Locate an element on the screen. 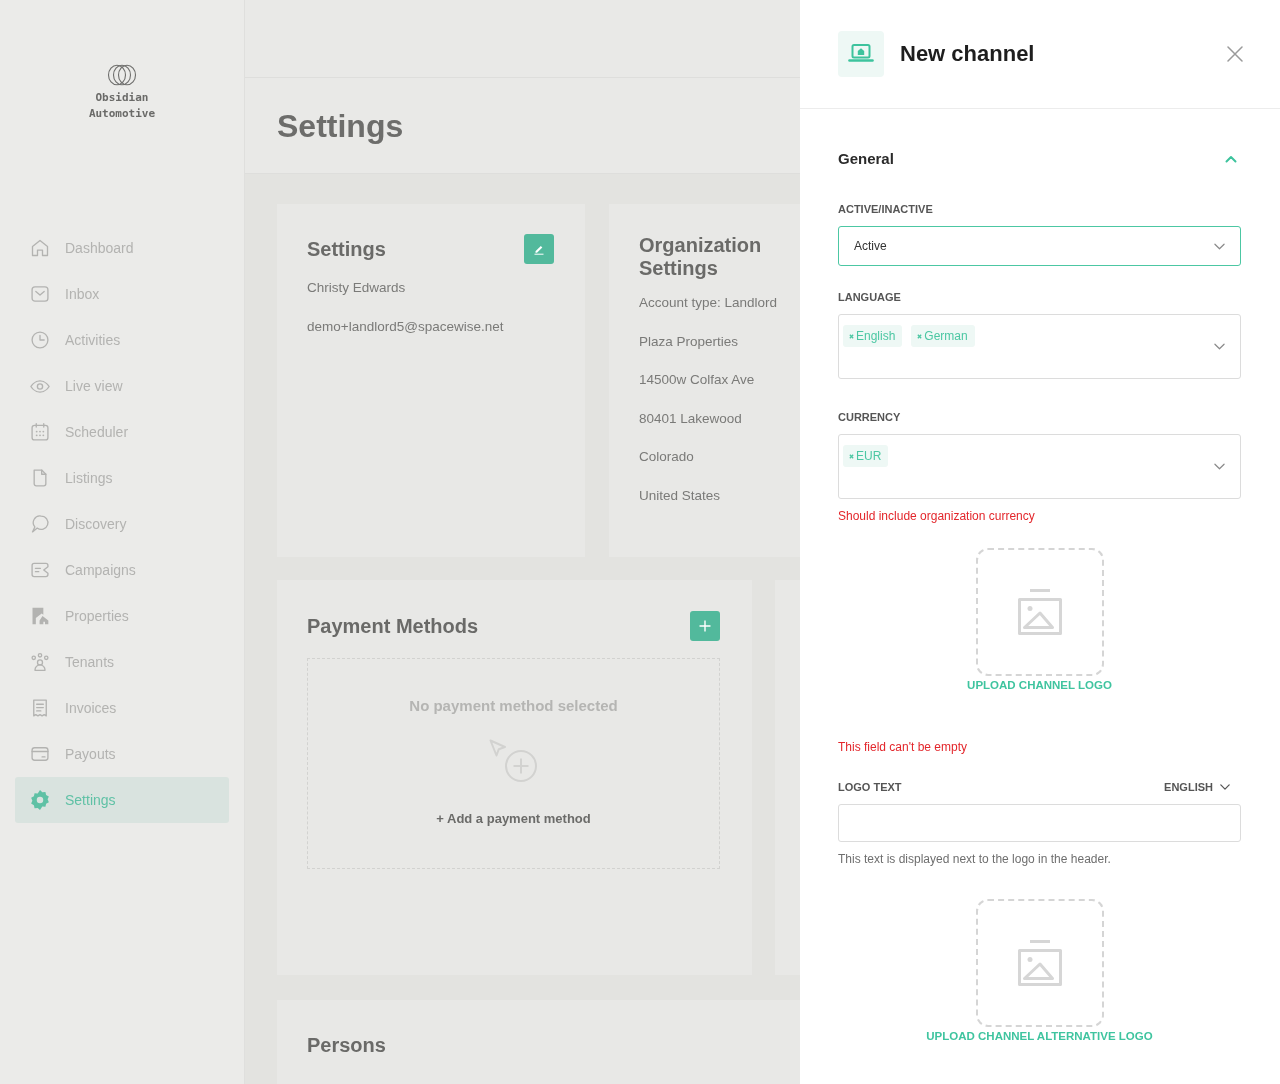 The image size is (1280, 1084). card-title: Settings is located at coordinates (346, 249).